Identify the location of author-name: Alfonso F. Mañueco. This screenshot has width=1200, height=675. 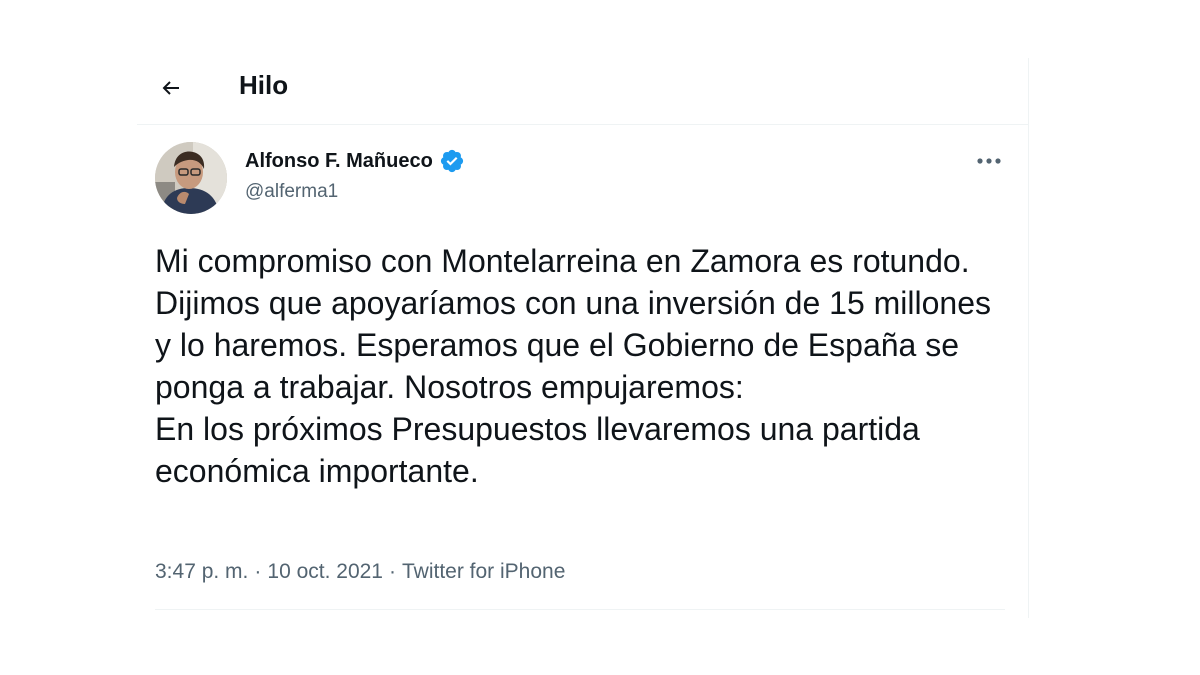
(339, 161).